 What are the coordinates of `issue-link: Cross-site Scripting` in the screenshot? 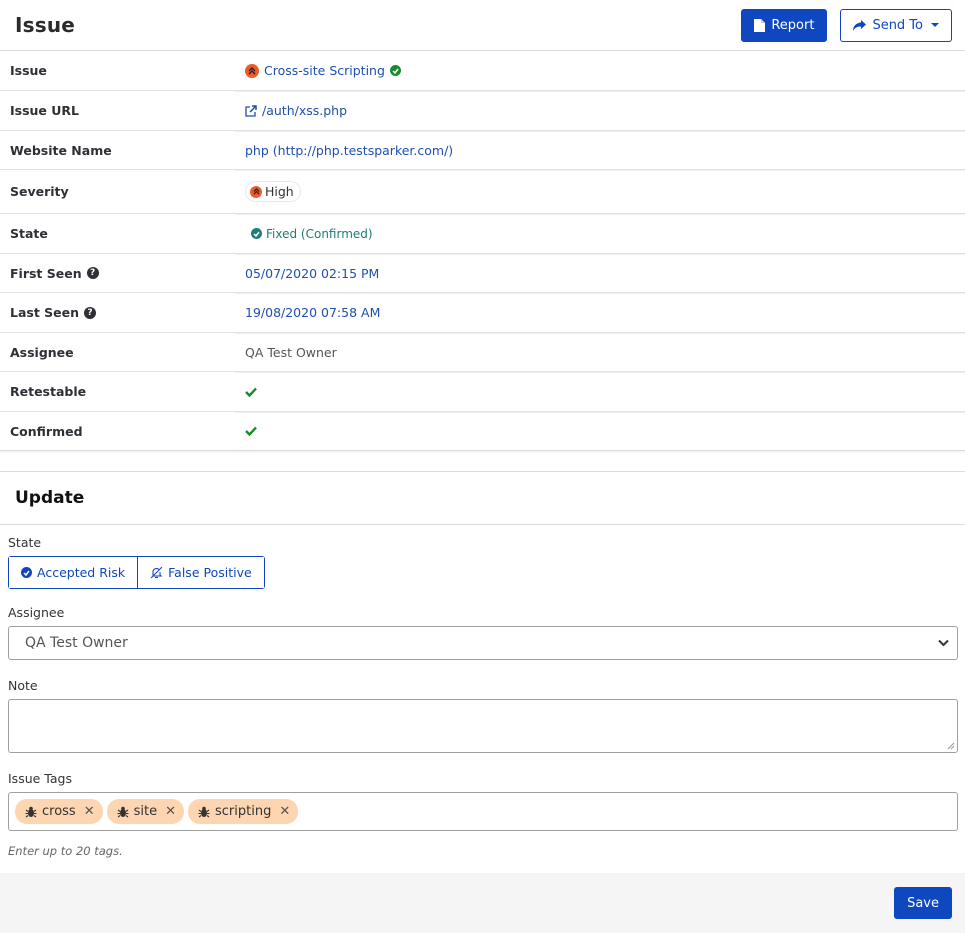 It's located at (324, 70).